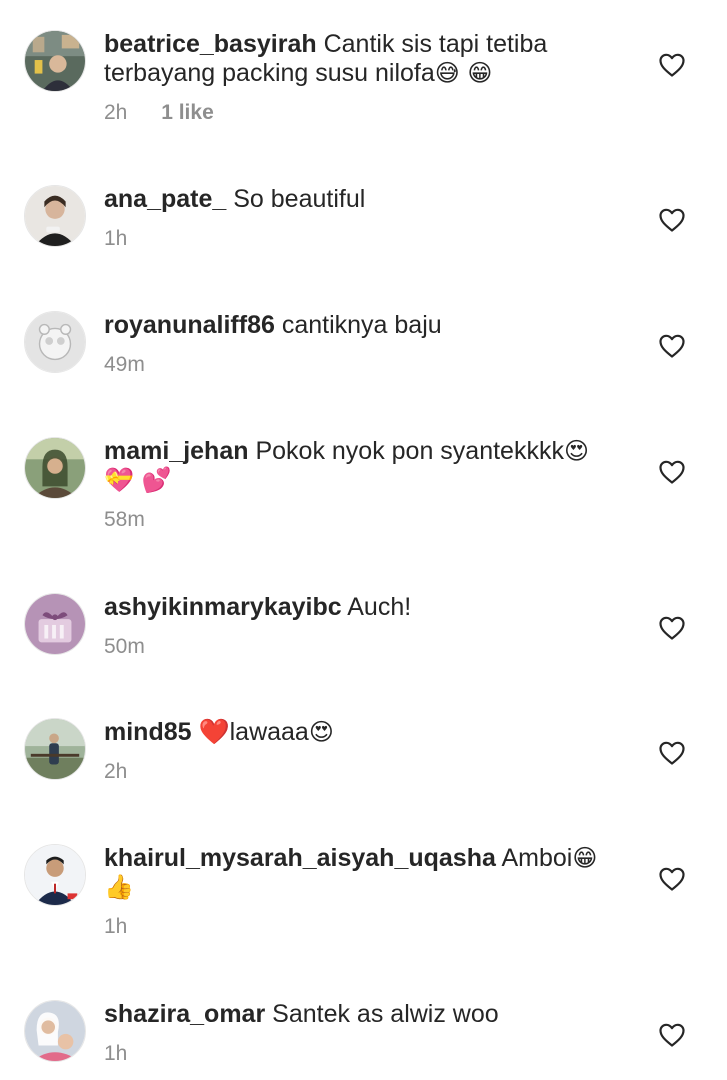 Image resolution: width=727 pixels, height=1080 pixels. I want to click on username-link: khairul_mysarah_aisyah_uqasha, so click(300, 858).